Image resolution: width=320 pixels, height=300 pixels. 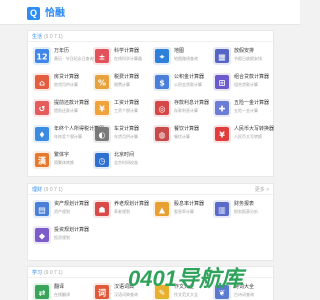 What do you see at coordinates (262, 190) in the screenshot?
I see `more-link: 更多 >` at bounding box center [262, 190].